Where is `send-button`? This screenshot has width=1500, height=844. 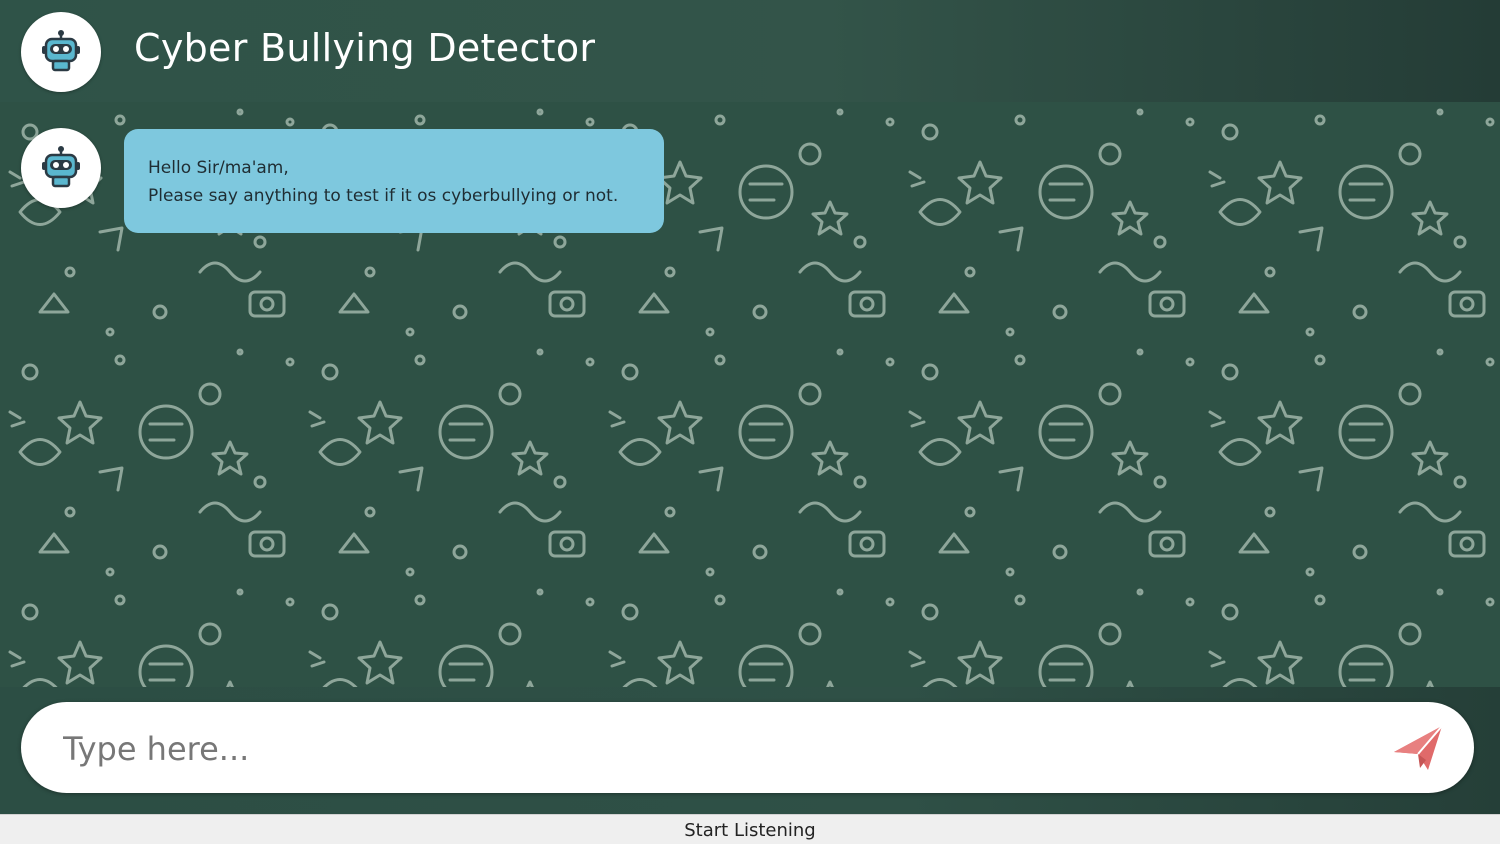 send-button is located at coordinates (1419, 748).